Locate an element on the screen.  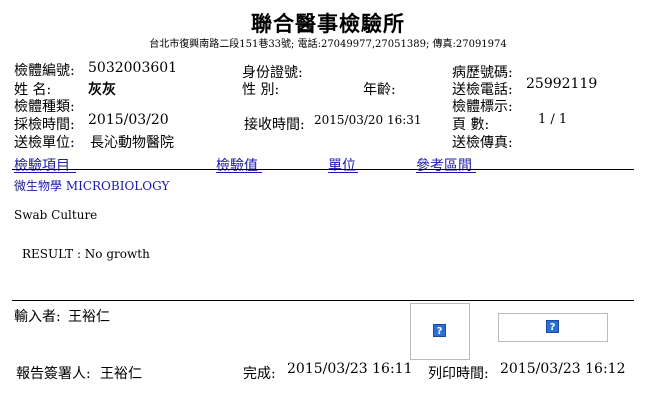
collect-time: 2015/03/20 is located at coordinates (128, 120).